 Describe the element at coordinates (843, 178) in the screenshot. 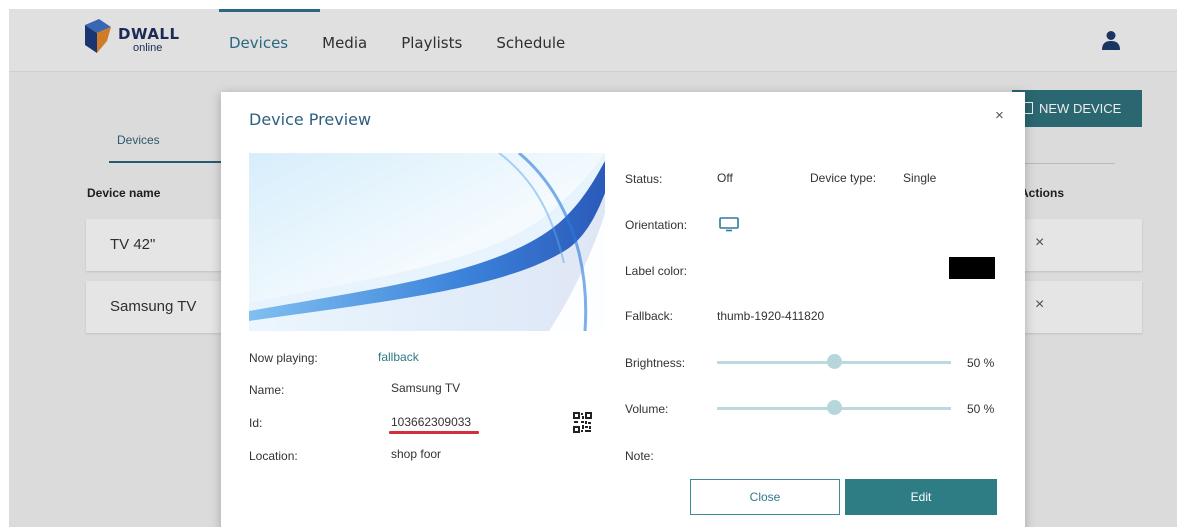

I see `device-type-label: Device type:` at that location.